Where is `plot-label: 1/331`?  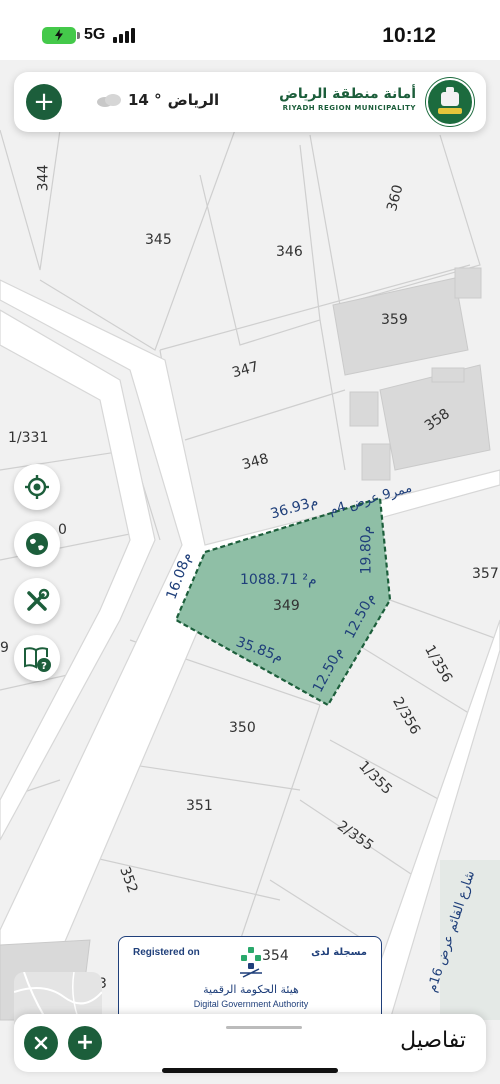 plot-label: 1/331 is located at coordinates (28, 438).